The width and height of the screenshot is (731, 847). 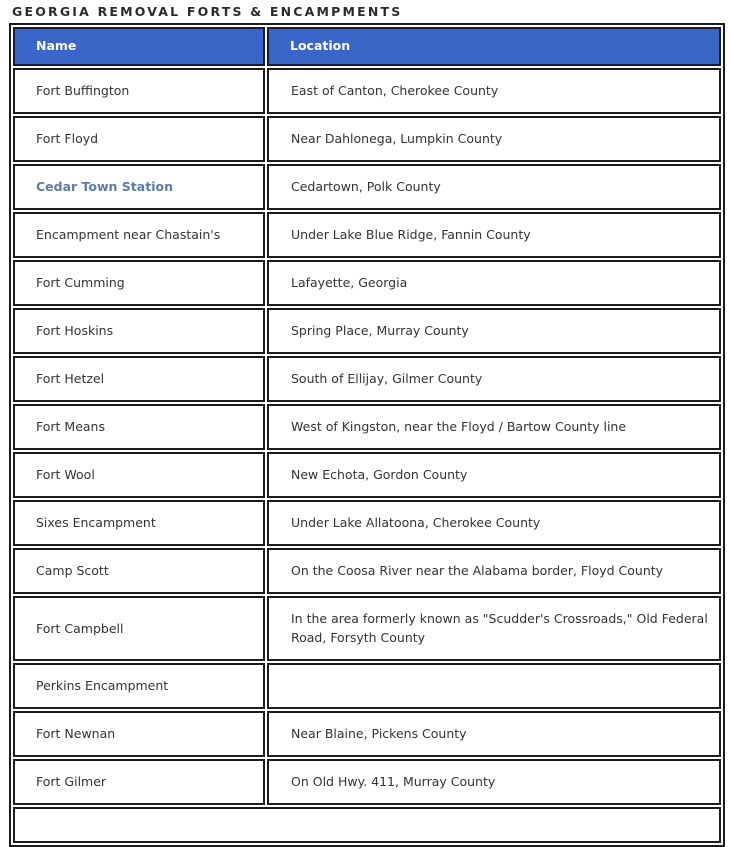 I want to click on cell-location: On Old Hwy. 411, Murray County, so click(x=494, y=782).